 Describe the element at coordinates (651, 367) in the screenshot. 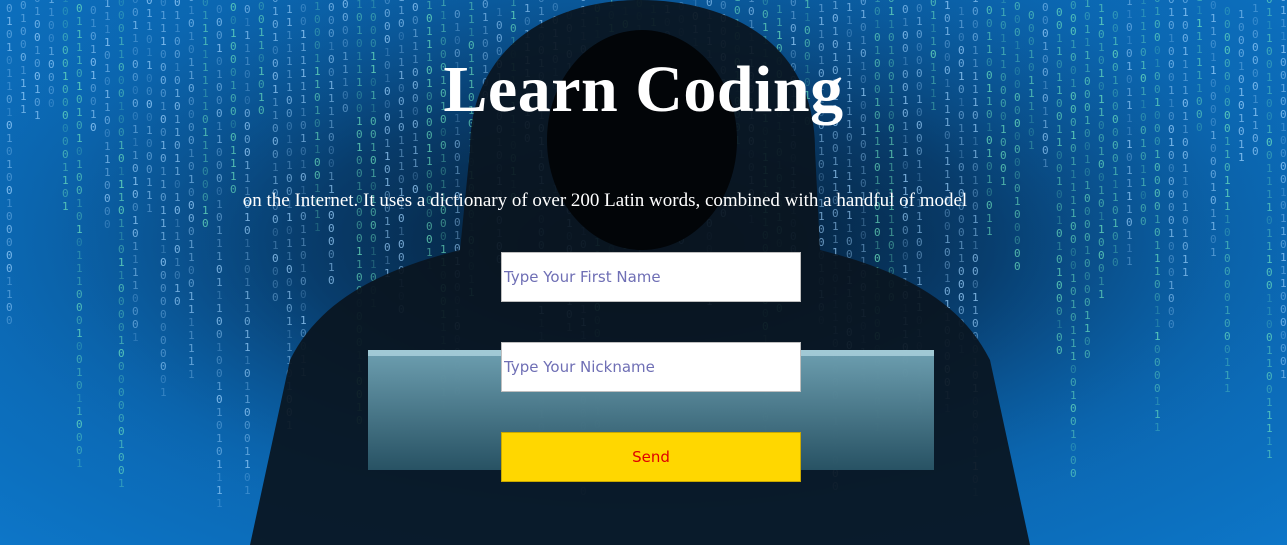

I see `nickname-input` at that location.